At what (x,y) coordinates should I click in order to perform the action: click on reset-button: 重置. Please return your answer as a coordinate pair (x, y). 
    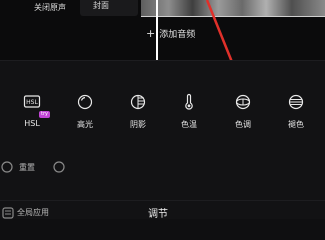
    Looking at the image, I should click on (27, 167).